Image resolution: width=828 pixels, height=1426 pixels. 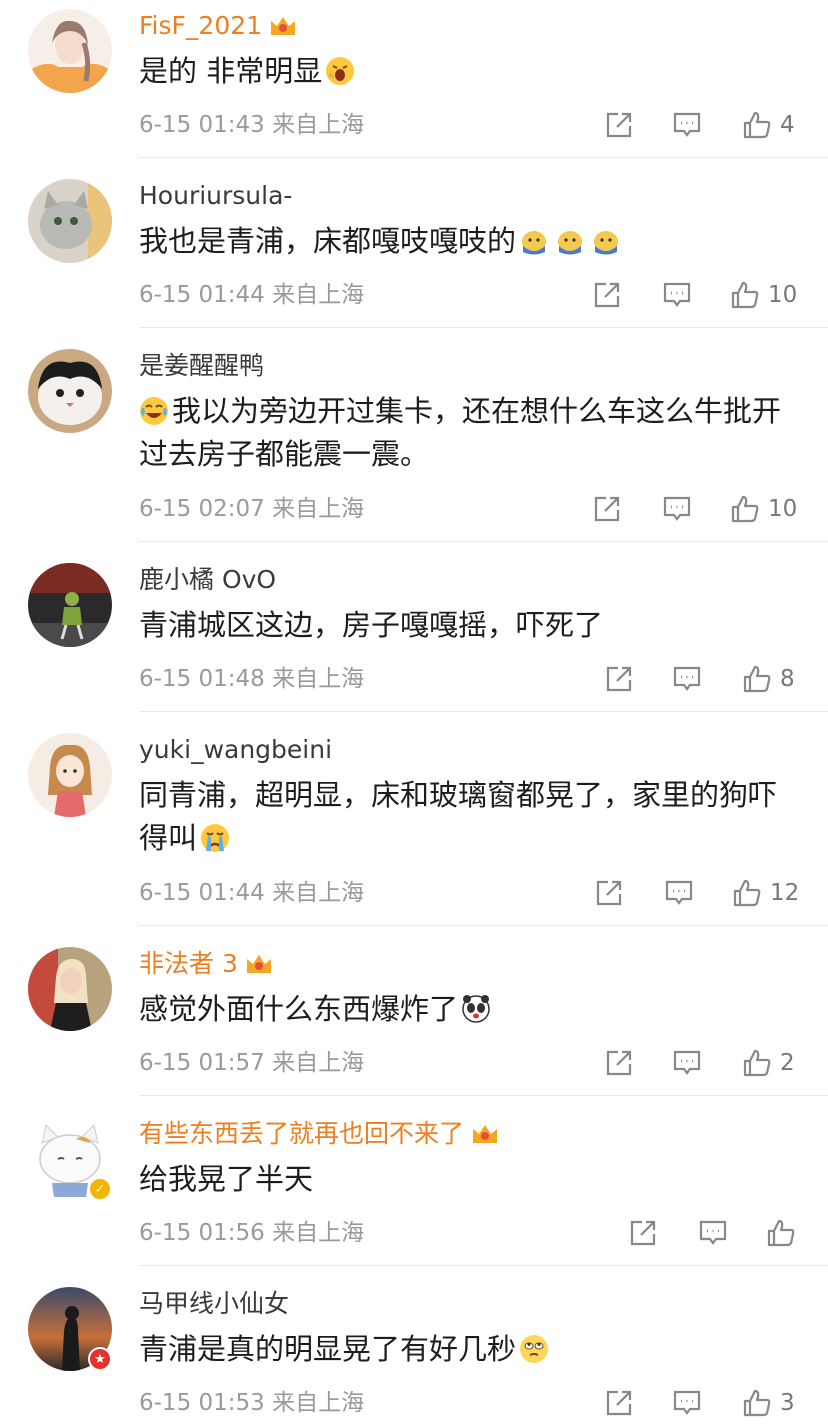 What do you see at coordinates (299, 1009) in the screenshot?
I see `comment-text: 感觉外面什么东西爆炸了` at bounding box center [299, 1009].